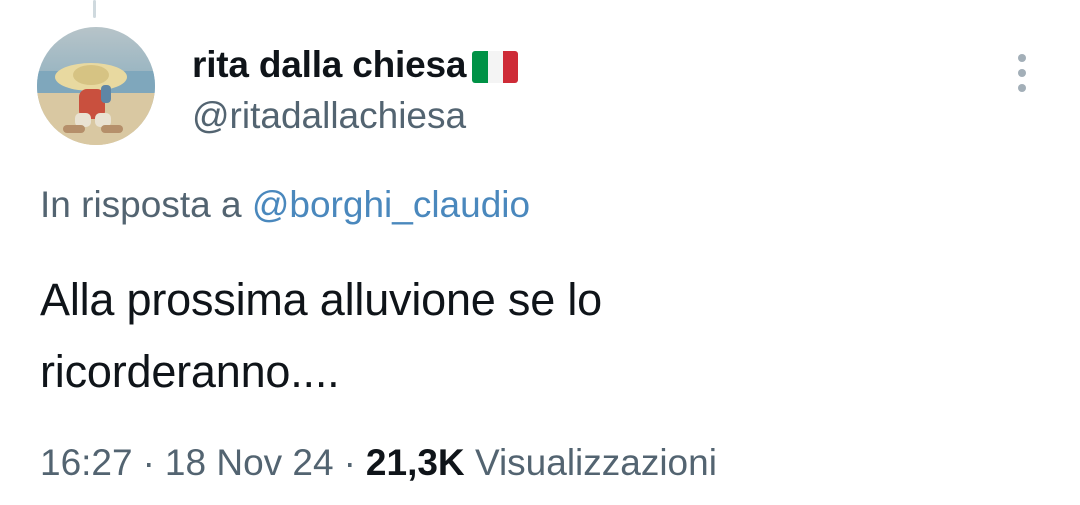 Image resolution: width=1080 pixels, height=505 pixels. I want to click on author-name-row: rita dalla chiesa, so click(355, 65).